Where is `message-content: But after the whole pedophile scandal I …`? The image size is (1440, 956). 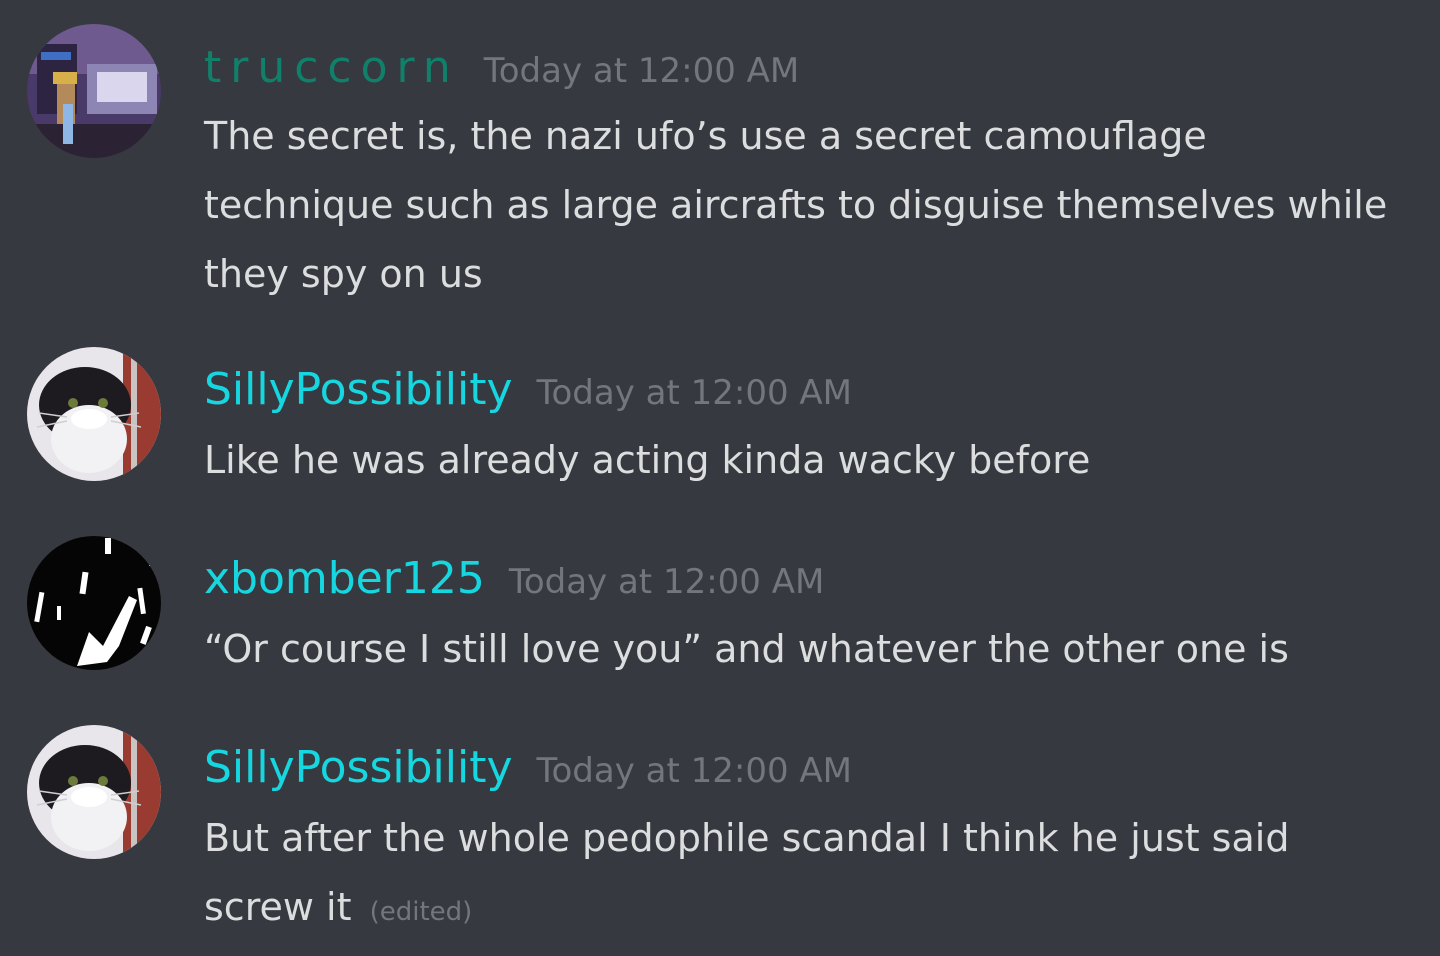
message-content: But after the whole pedophile scandal I … is located at coordinates (804, 875).